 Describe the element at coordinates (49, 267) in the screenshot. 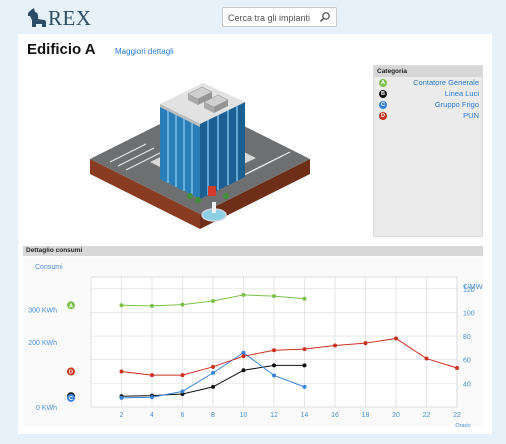

I see `y-axis-title: Consumi` at that location.